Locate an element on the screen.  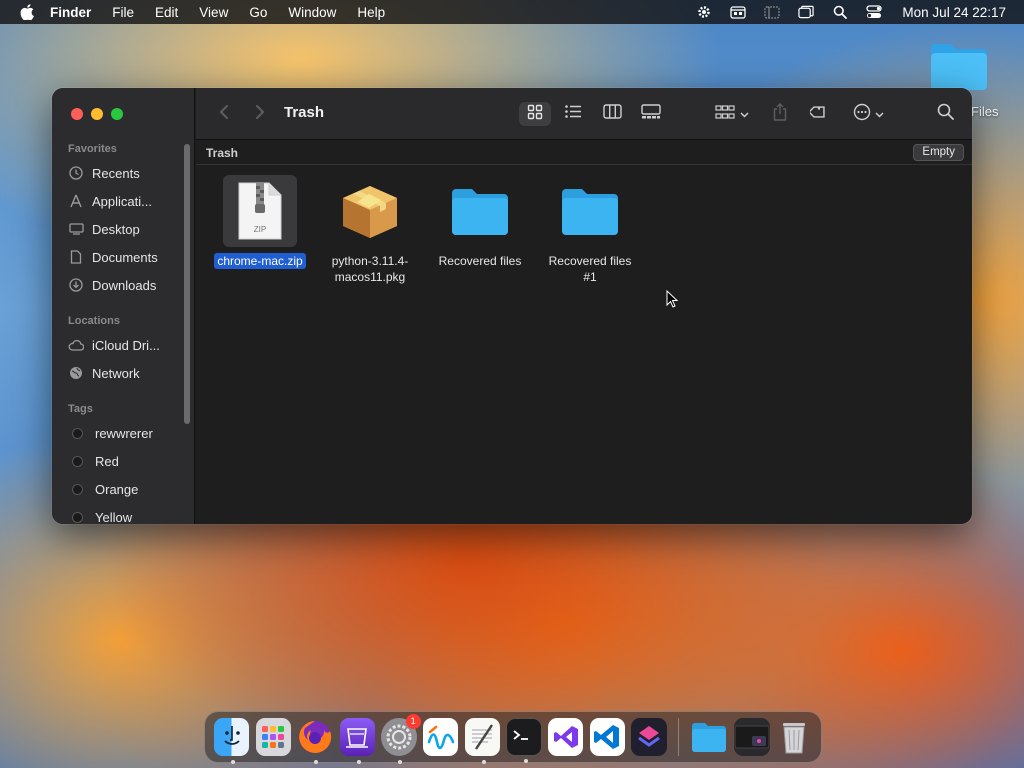
minimize-button is located at coordinates (97, 114).